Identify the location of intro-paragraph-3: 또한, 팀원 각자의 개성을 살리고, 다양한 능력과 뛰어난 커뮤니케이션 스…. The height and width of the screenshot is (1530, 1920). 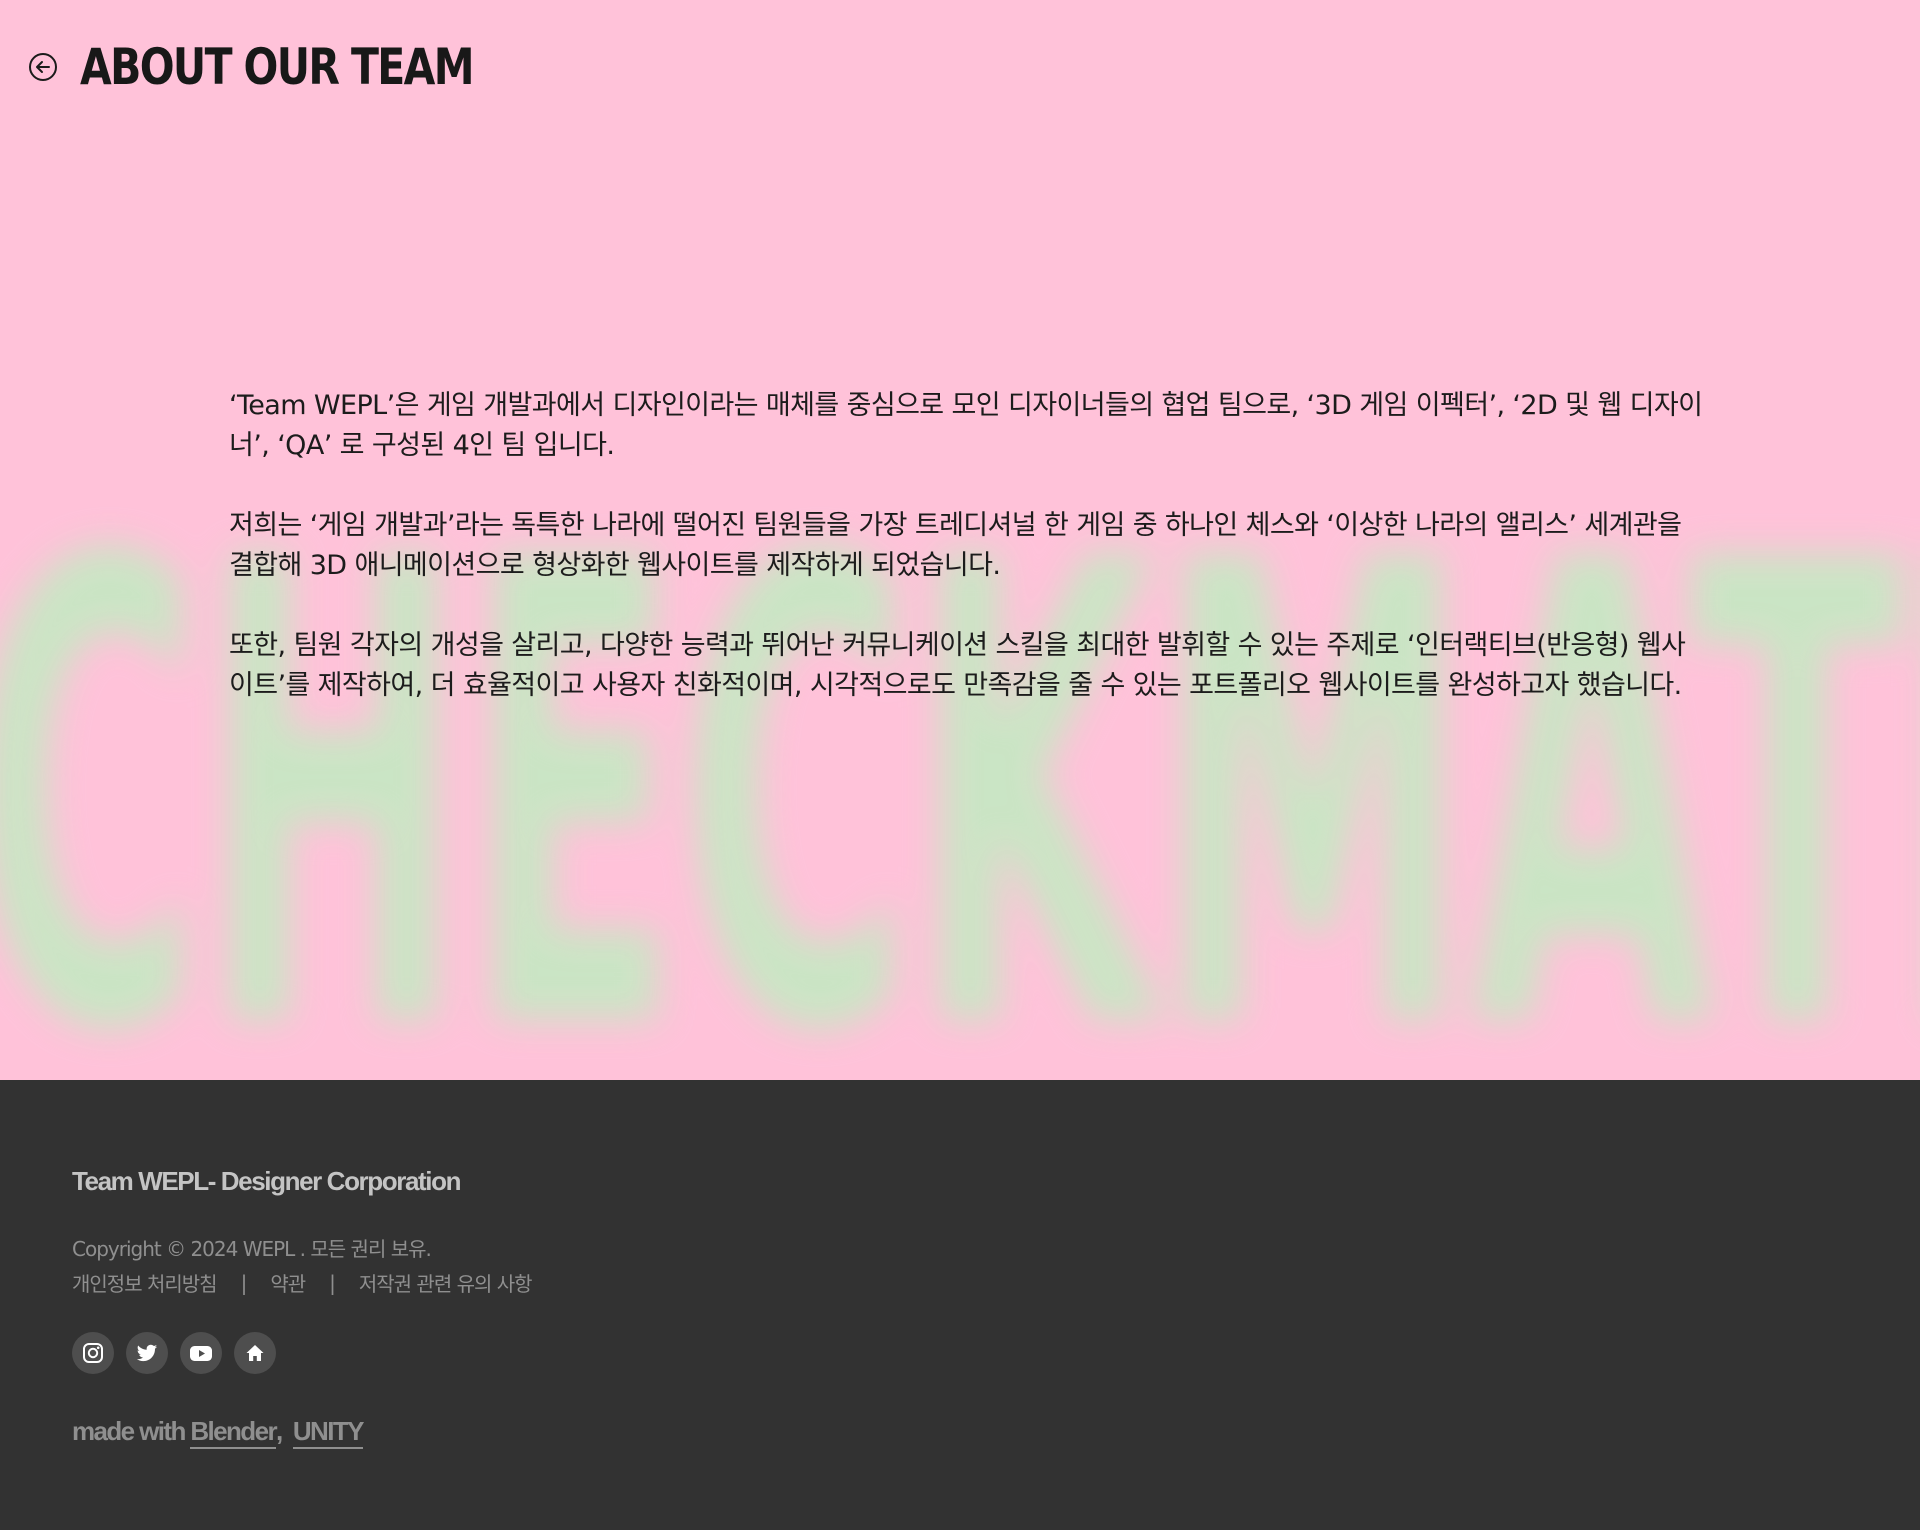
(957, 665).